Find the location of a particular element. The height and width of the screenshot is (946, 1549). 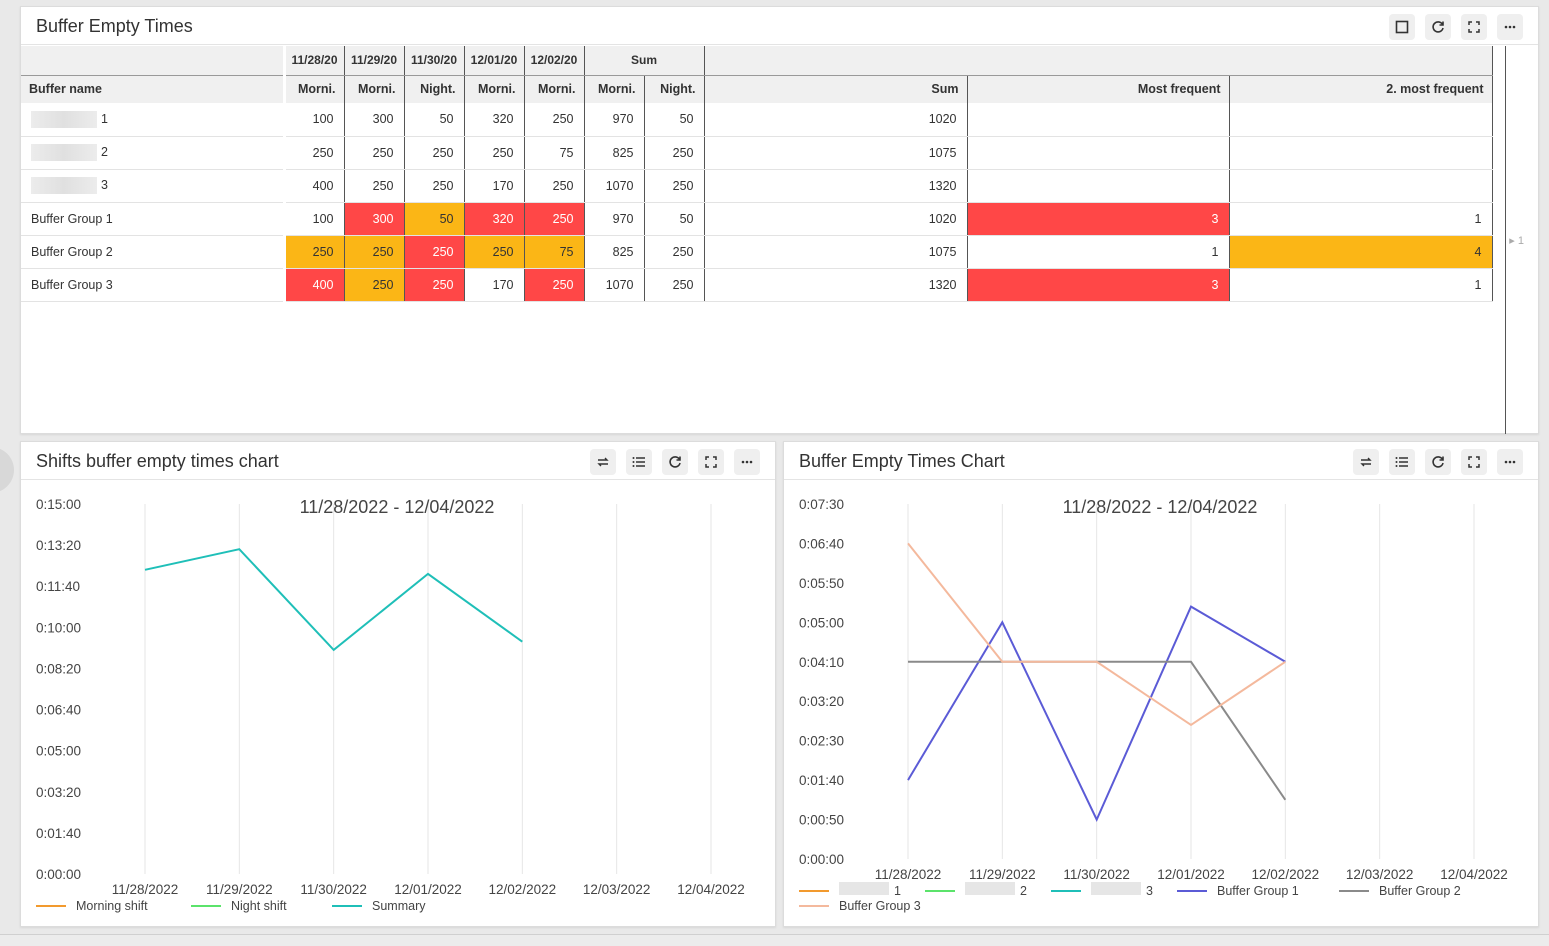

buffer-name-cell: 1 is located at coordinates (153, 120).